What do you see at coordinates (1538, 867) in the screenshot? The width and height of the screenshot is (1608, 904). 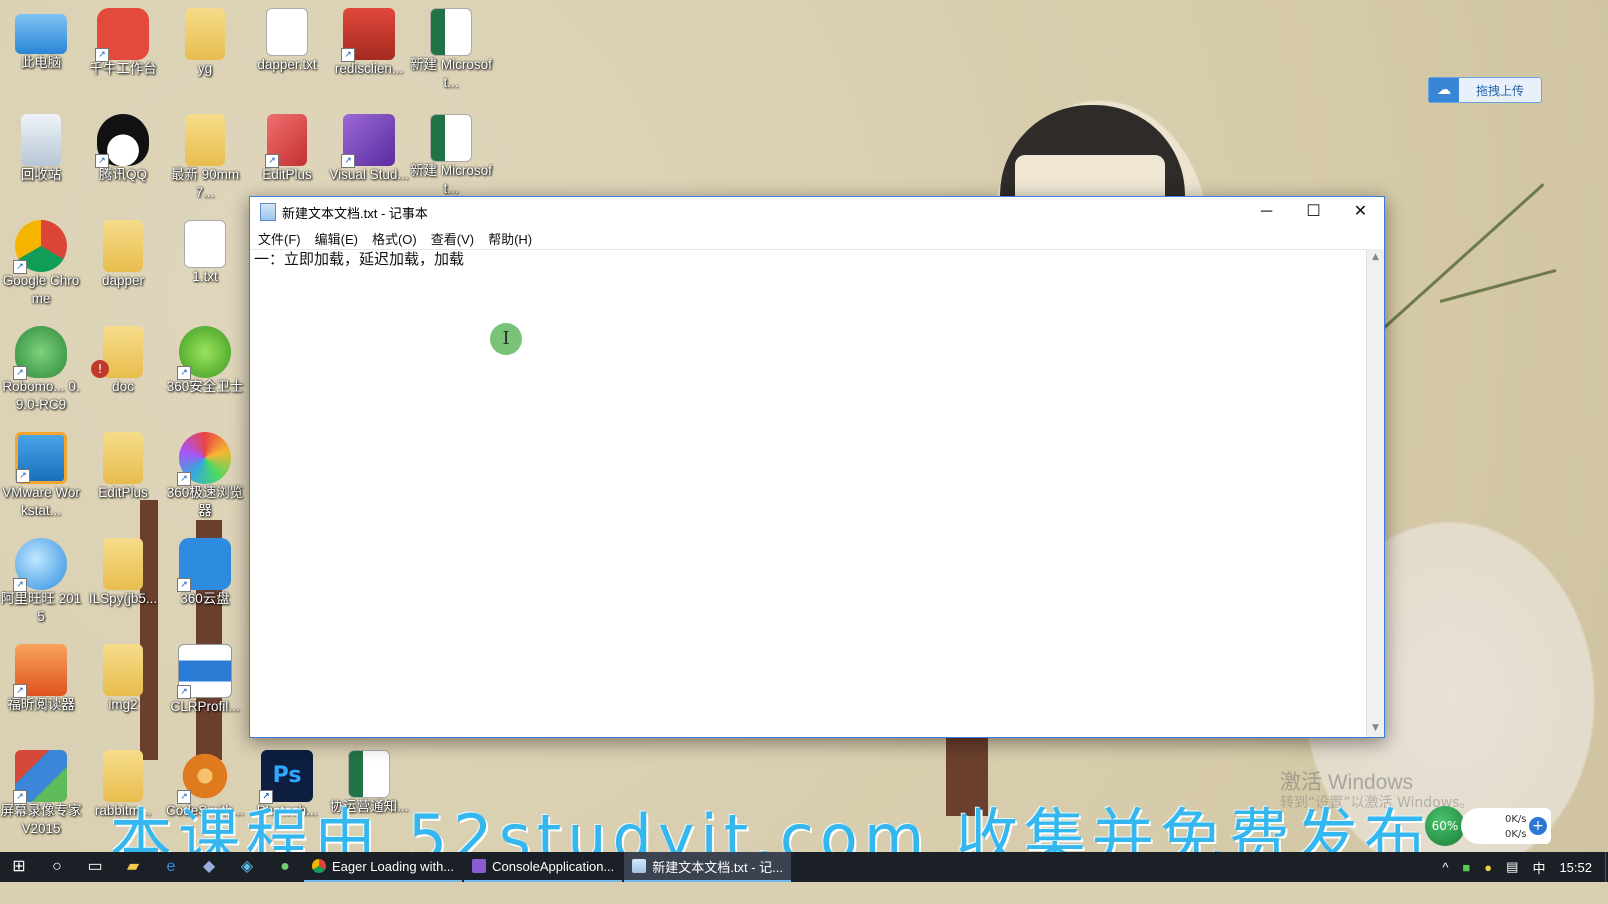 I see `ime-indicator: 中` at bounding box center [1538, 867].